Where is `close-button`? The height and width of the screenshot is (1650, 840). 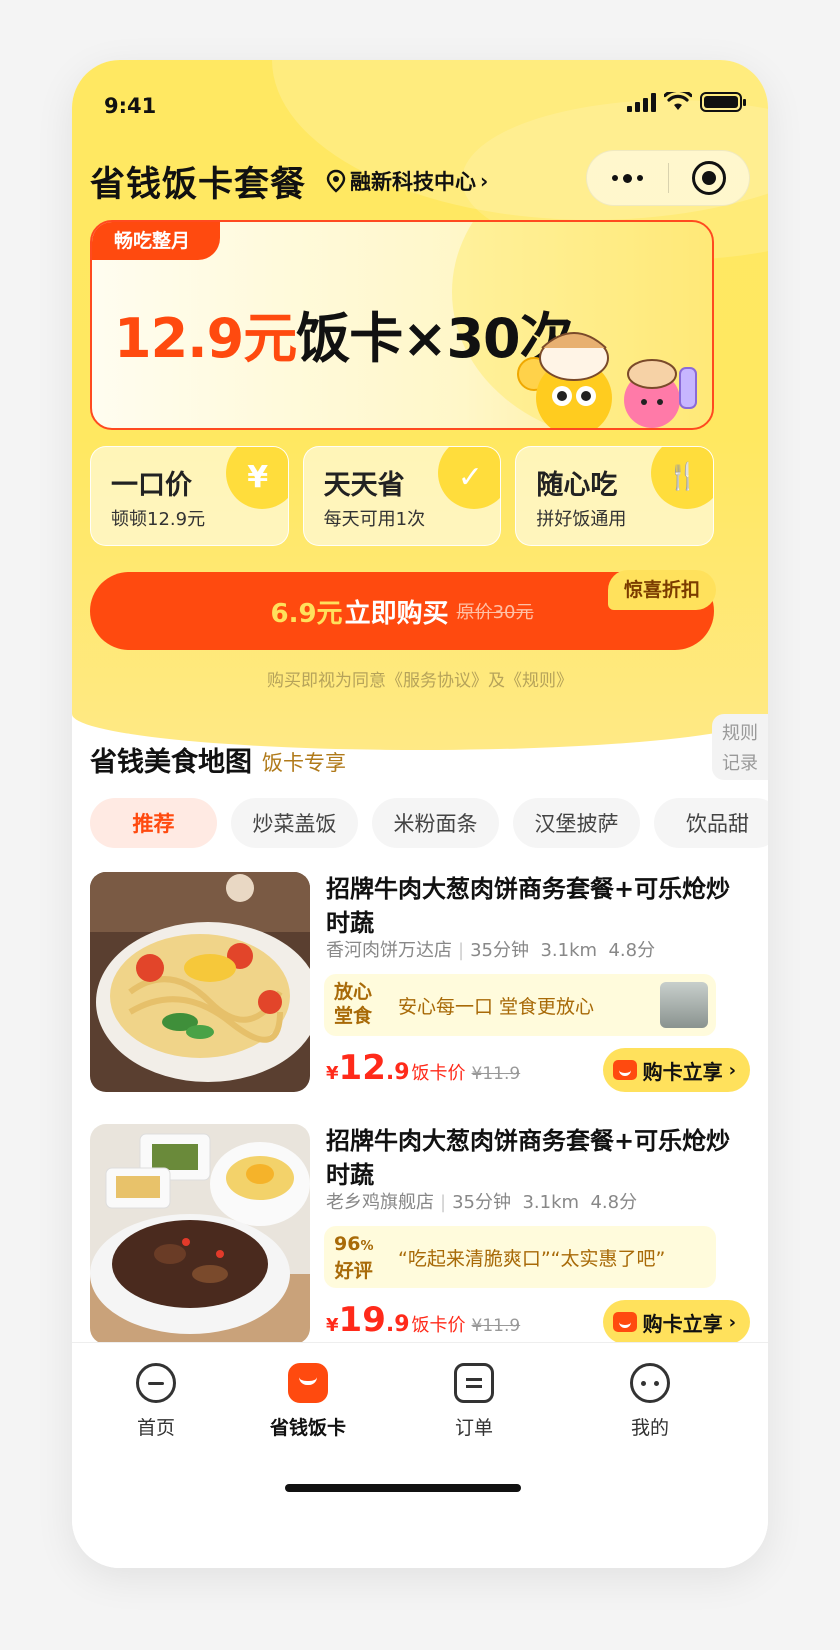 close-button is located at coordinates (709, 178).